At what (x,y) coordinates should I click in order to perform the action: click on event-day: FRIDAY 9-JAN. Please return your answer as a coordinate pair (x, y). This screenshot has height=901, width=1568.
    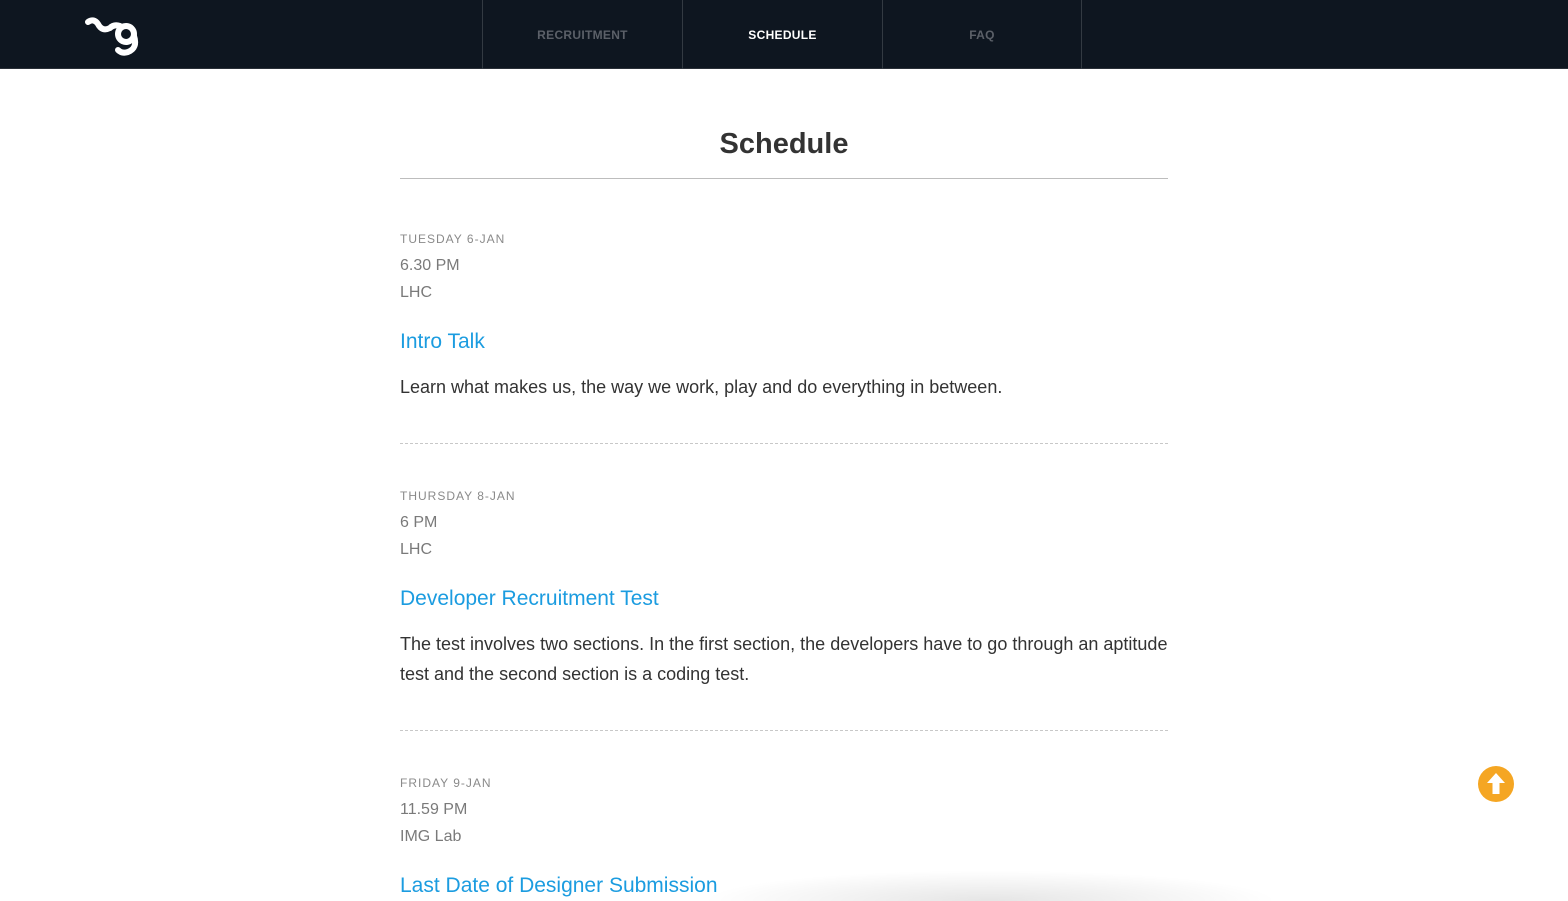
    Looking at the image, I should click on (446, 783).